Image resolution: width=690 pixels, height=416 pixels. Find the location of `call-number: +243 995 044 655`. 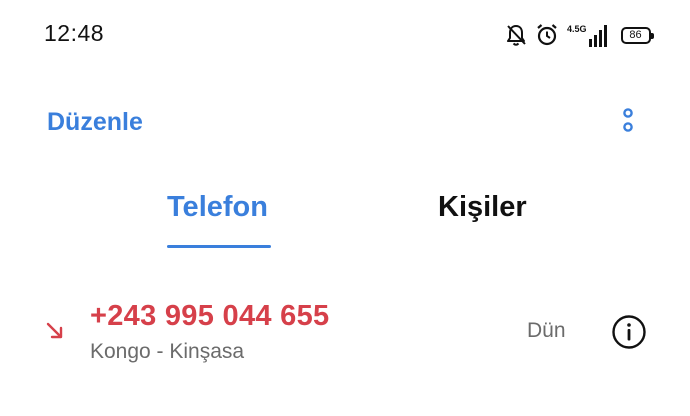

call-number: +243 995 044 655 is located at coordinates (210, 316).